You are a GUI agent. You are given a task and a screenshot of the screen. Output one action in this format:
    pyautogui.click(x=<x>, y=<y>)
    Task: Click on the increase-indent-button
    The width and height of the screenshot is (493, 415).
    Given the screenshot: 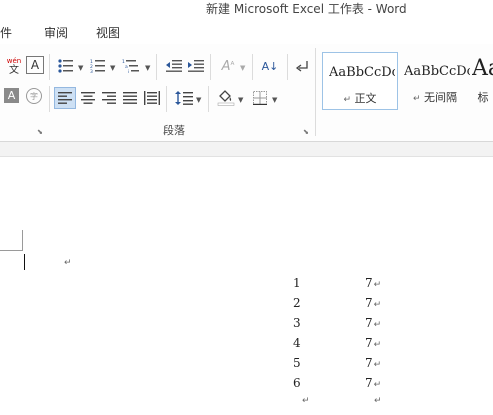 What is the action you would take?
    pyautogui.click(x=196, y=66)
    